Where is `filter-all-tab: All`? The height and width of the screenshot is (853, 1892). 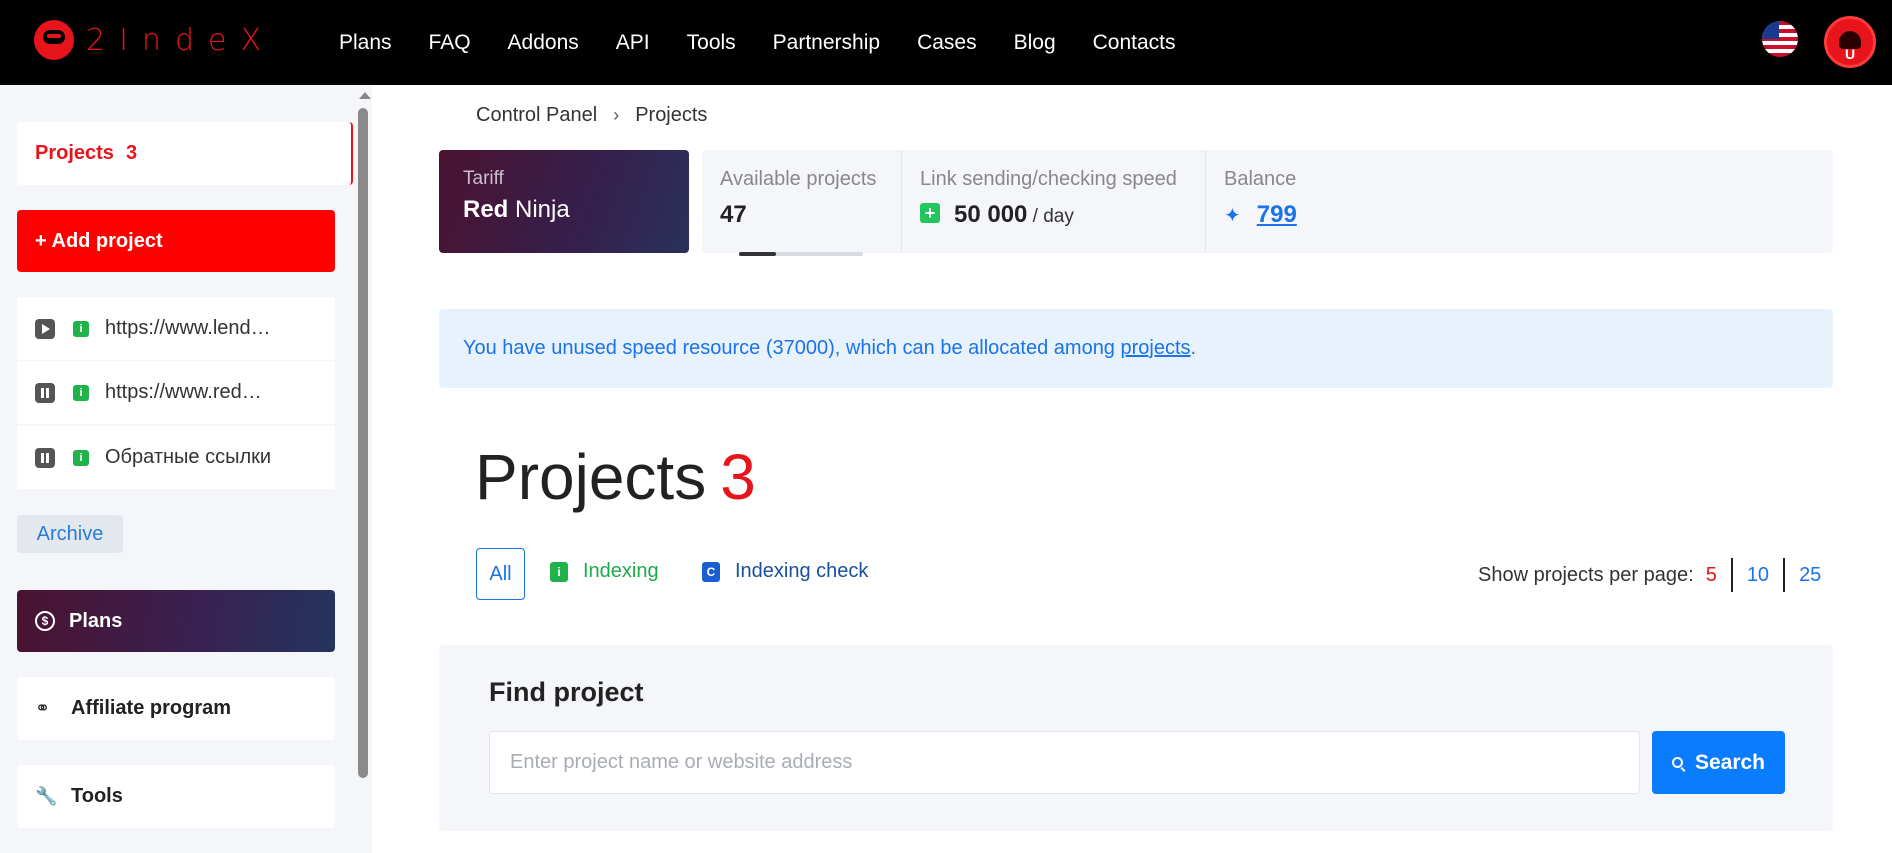 filter-all-tab: All is located at coordinates (500, 574).